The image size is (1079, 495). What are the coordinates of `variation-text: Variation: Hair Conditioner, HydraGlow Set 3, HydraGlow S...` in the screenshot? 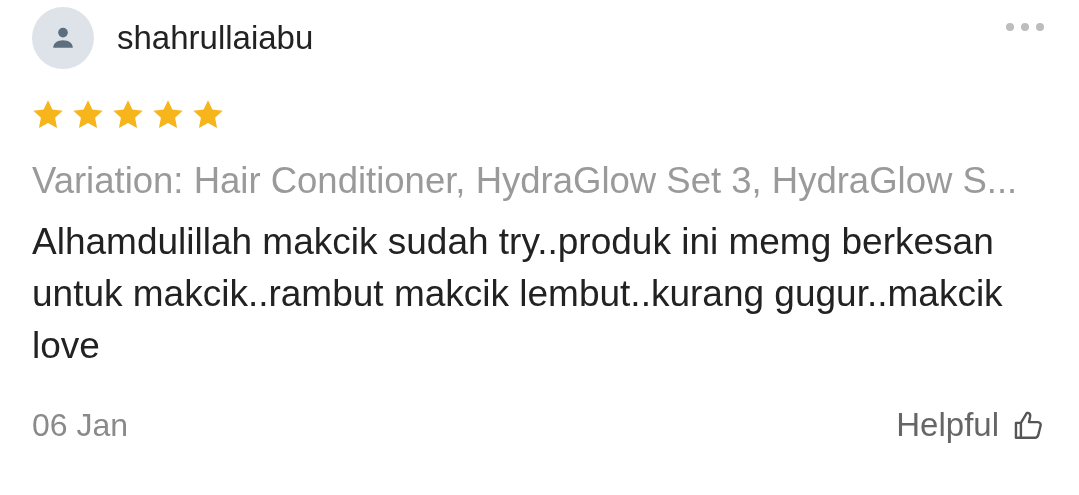 It's located at (525, 181).